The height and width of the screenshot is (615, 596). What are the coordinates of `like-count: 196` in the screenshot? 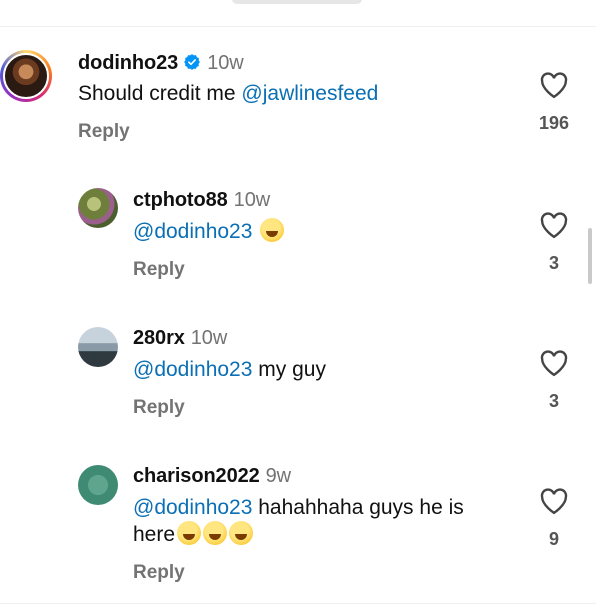 It's located at (554, 123).